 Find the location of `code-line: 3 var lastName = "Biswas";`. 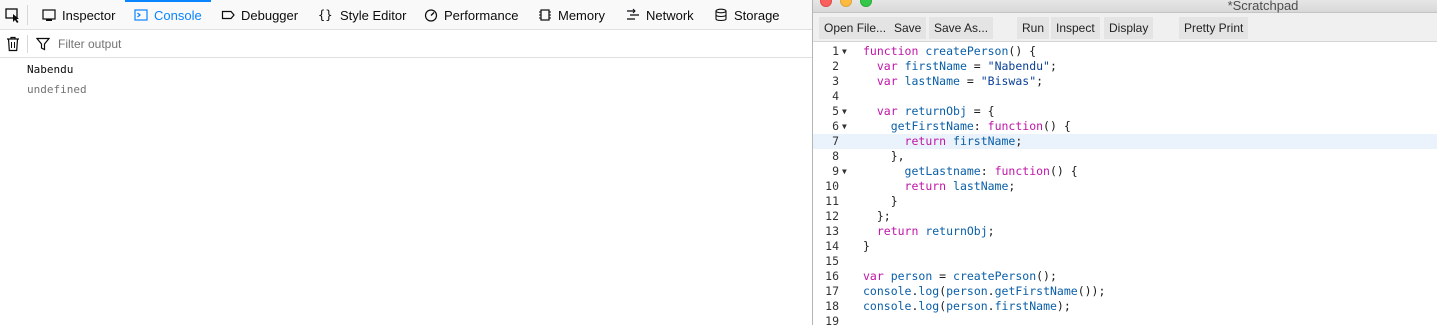

code-line: 3 var lastName = "Biswas"; is located at coordinates (1125, 81).